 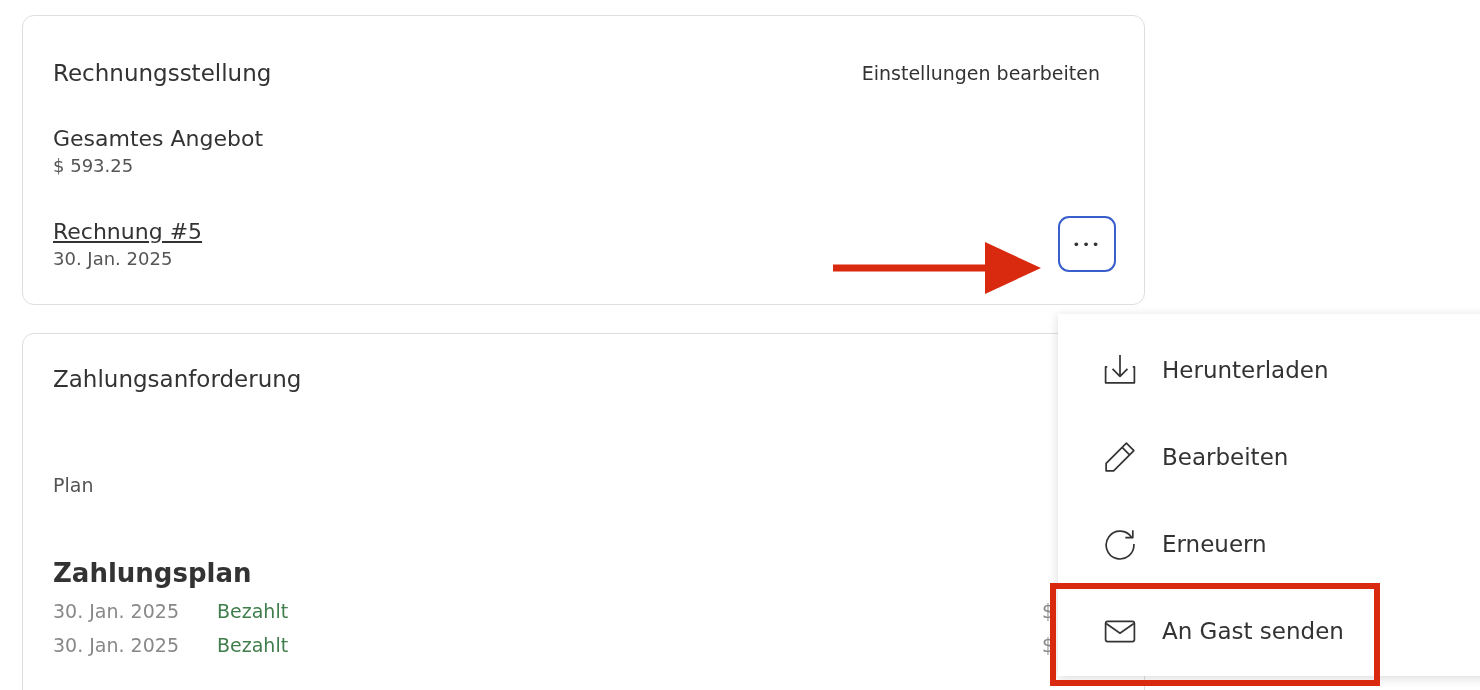 What do you see at coordinates (1269, 543) in the screenshot?
I see `menu-item: Erneuern` at bounding box center [1269, 543].